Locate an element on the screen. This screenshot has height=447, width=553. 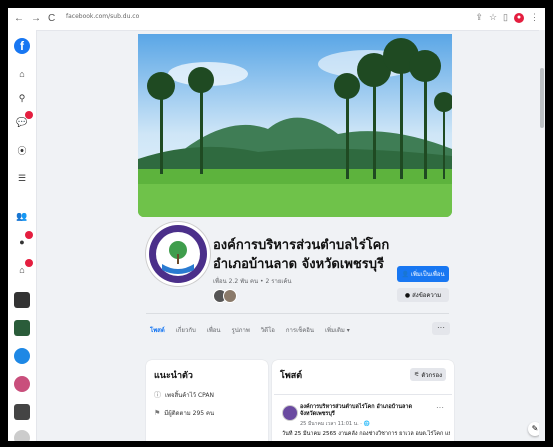
scrollbar is located at coordinates (542, 235).